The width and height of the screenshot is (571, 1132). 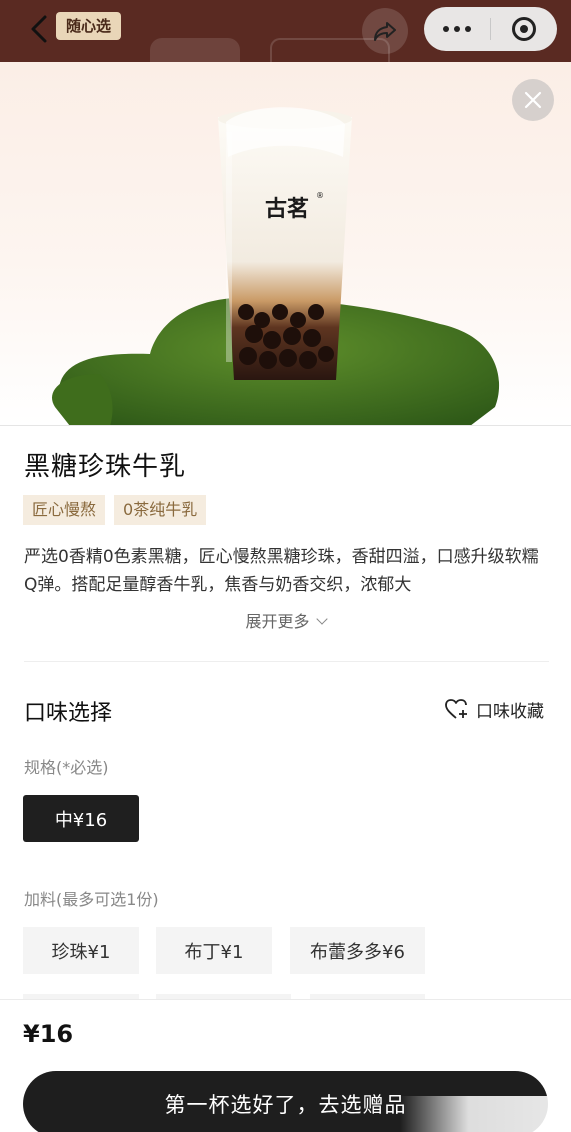 I want to click on top-bar: 随心选, so click(x=285, y=31).